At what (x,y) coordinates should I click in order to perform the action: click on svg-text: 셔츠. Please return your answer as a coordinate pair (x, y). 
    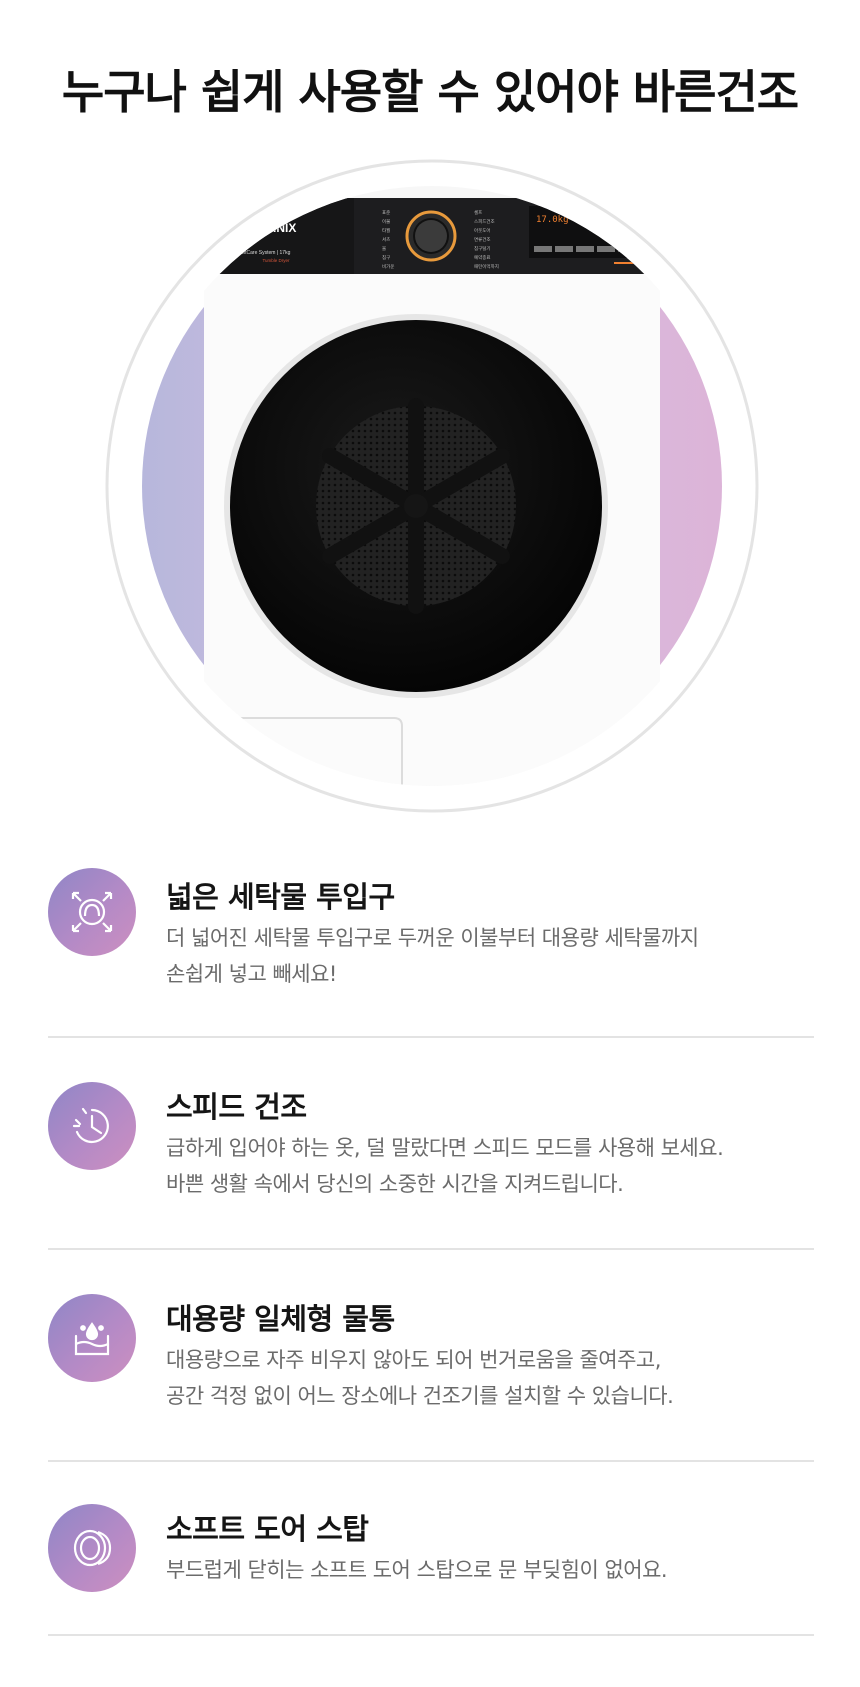
    Looking at the image, I should click on (386, 239).